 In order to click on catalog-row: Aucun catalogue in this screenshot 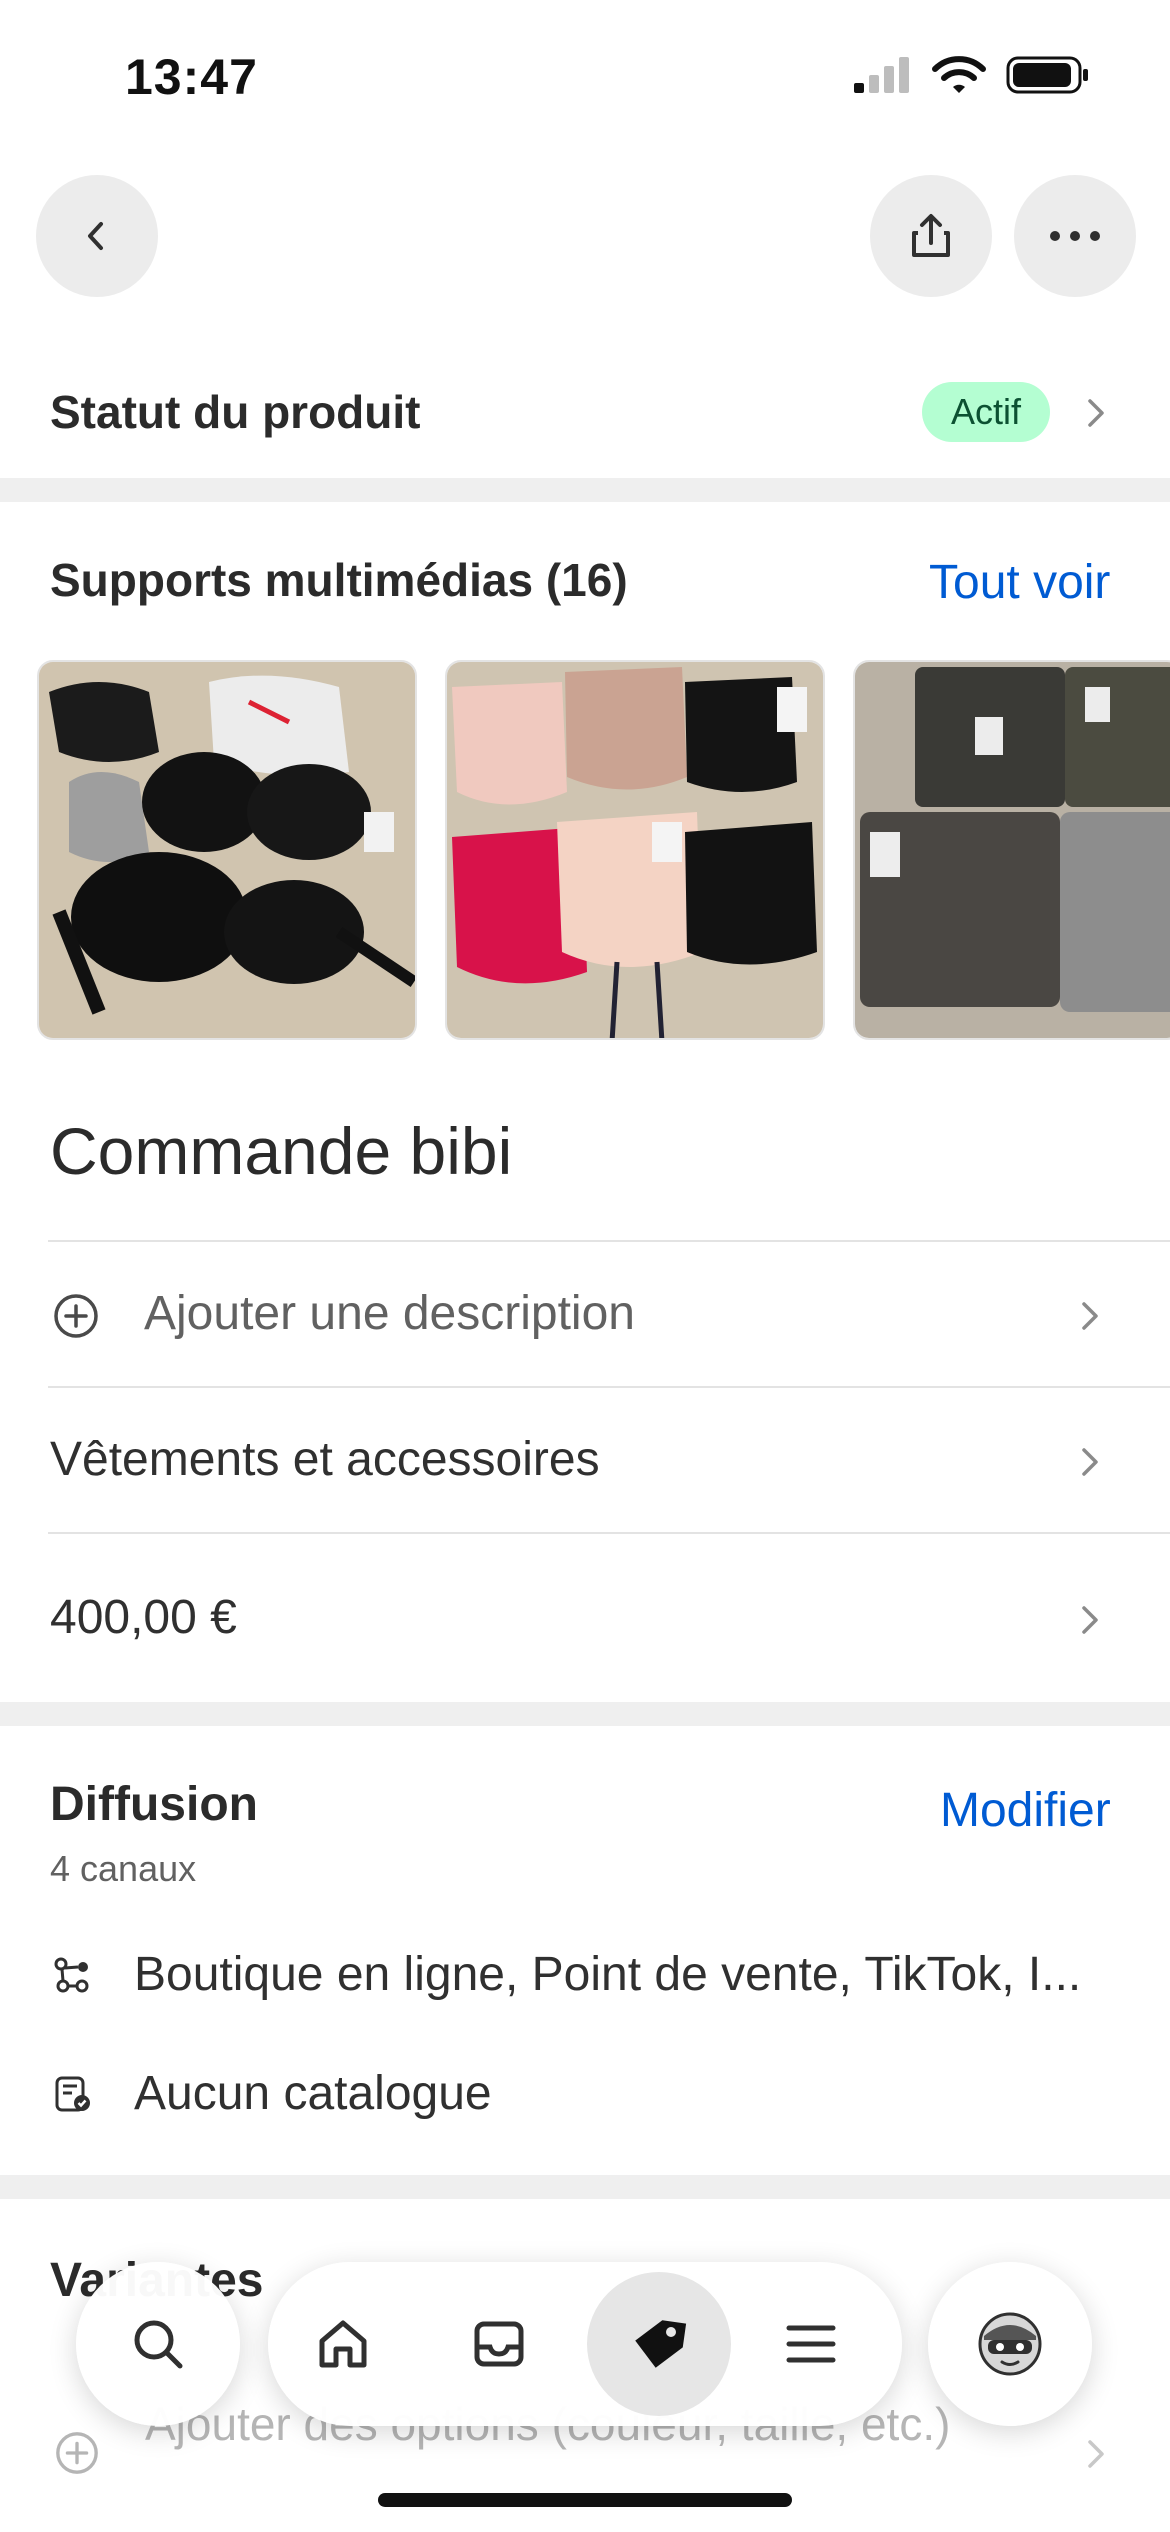, I will do `click(271, 2093)`.